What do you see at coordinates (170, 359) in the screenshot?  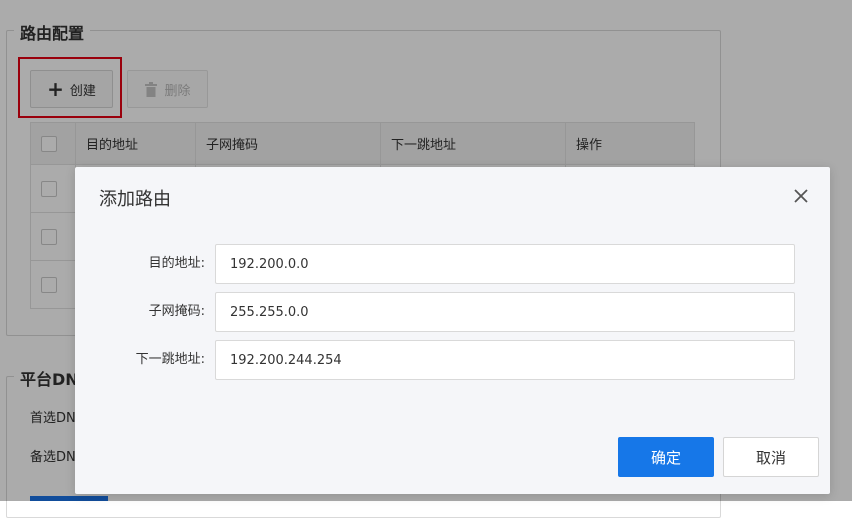 I see `next-hop-label: 下一跳地址:` at bounding box center [170, 359].